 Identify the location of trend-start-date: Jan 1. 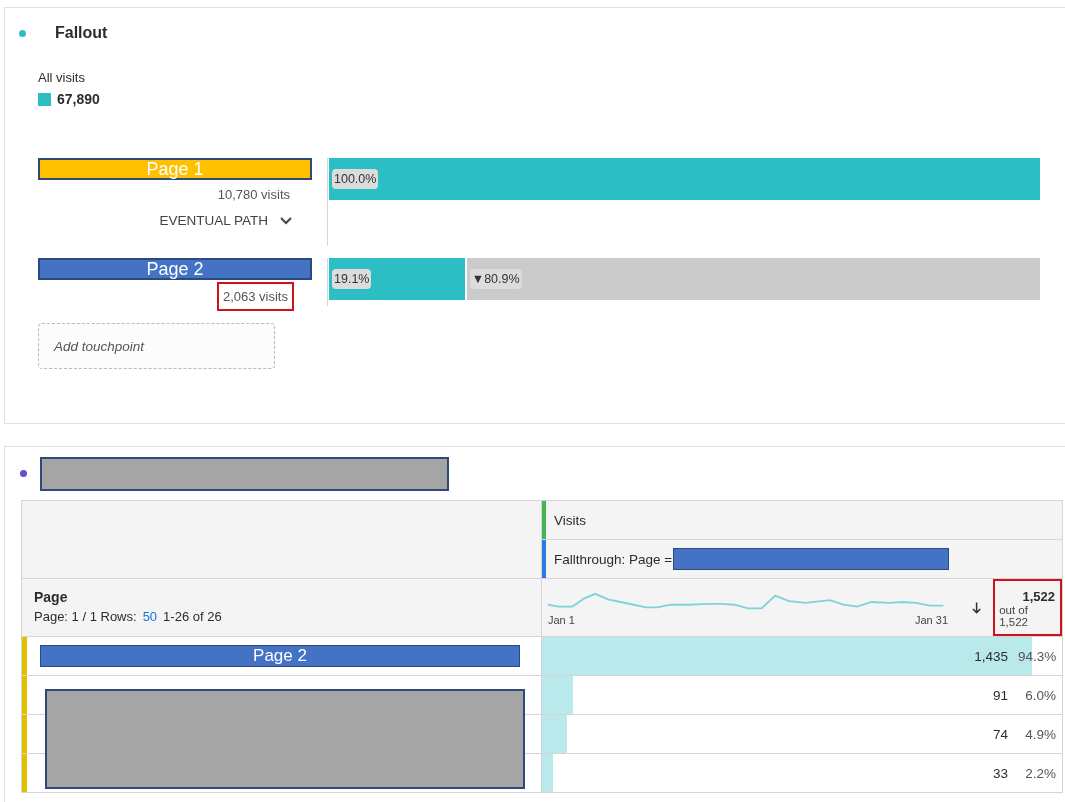
(561, 619).